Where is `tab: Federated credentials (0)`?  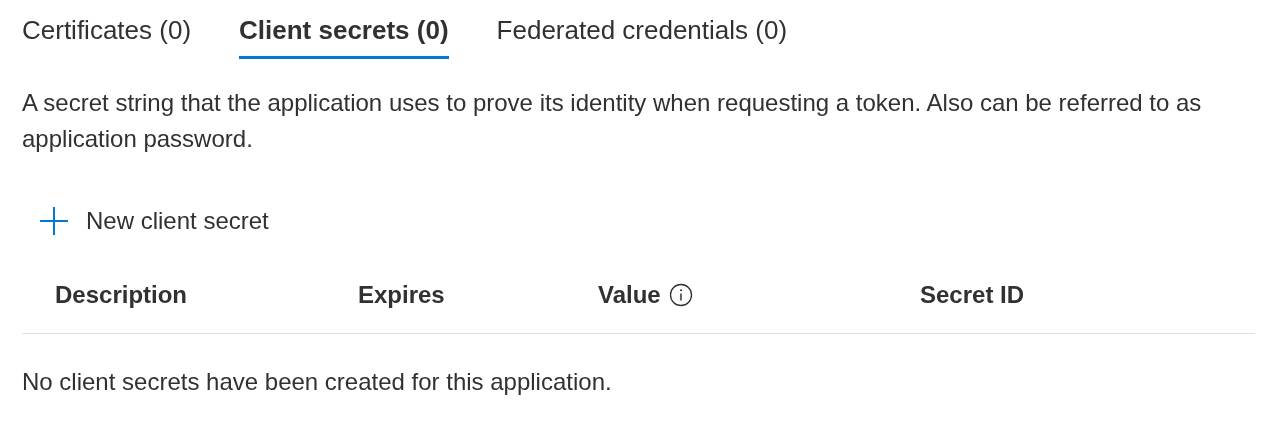
tab: Federated credentials (0) is located at coordinates (642, 36).